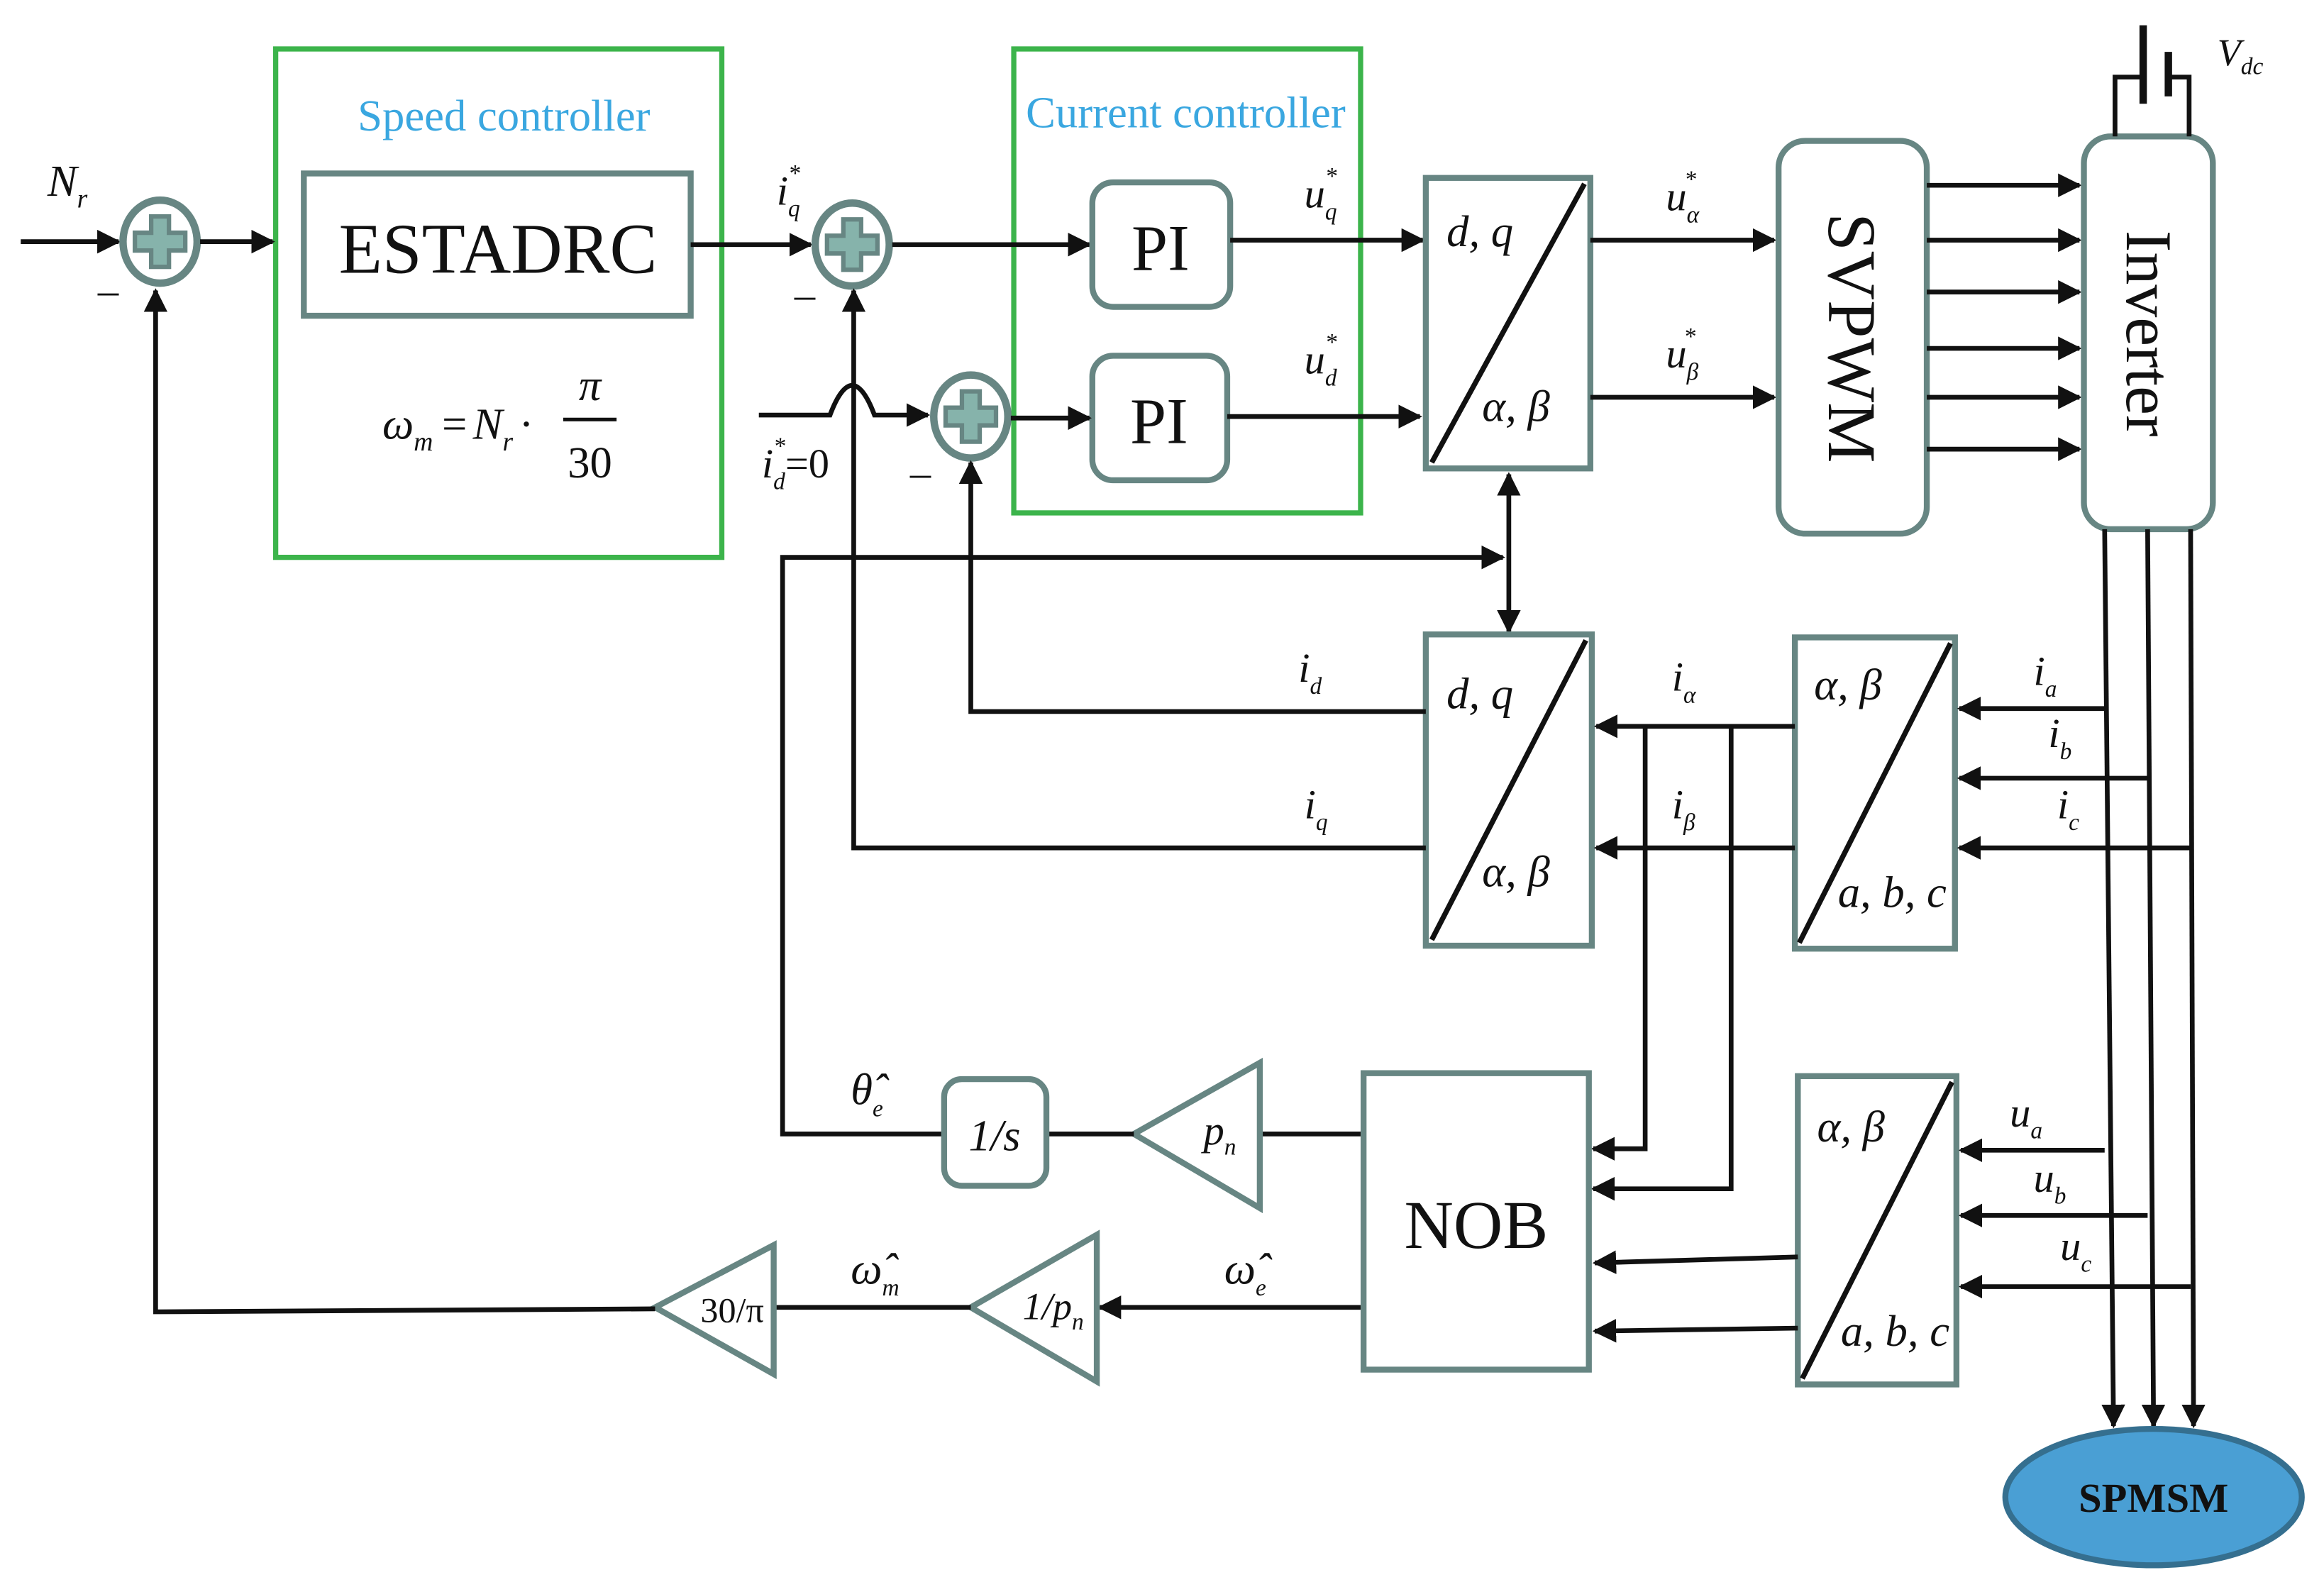 The image size is (2324, 1592). Describe the element at coordinates (498, 249) in the screenshot. I see `estadrc-label: ESTADRC` at that location.